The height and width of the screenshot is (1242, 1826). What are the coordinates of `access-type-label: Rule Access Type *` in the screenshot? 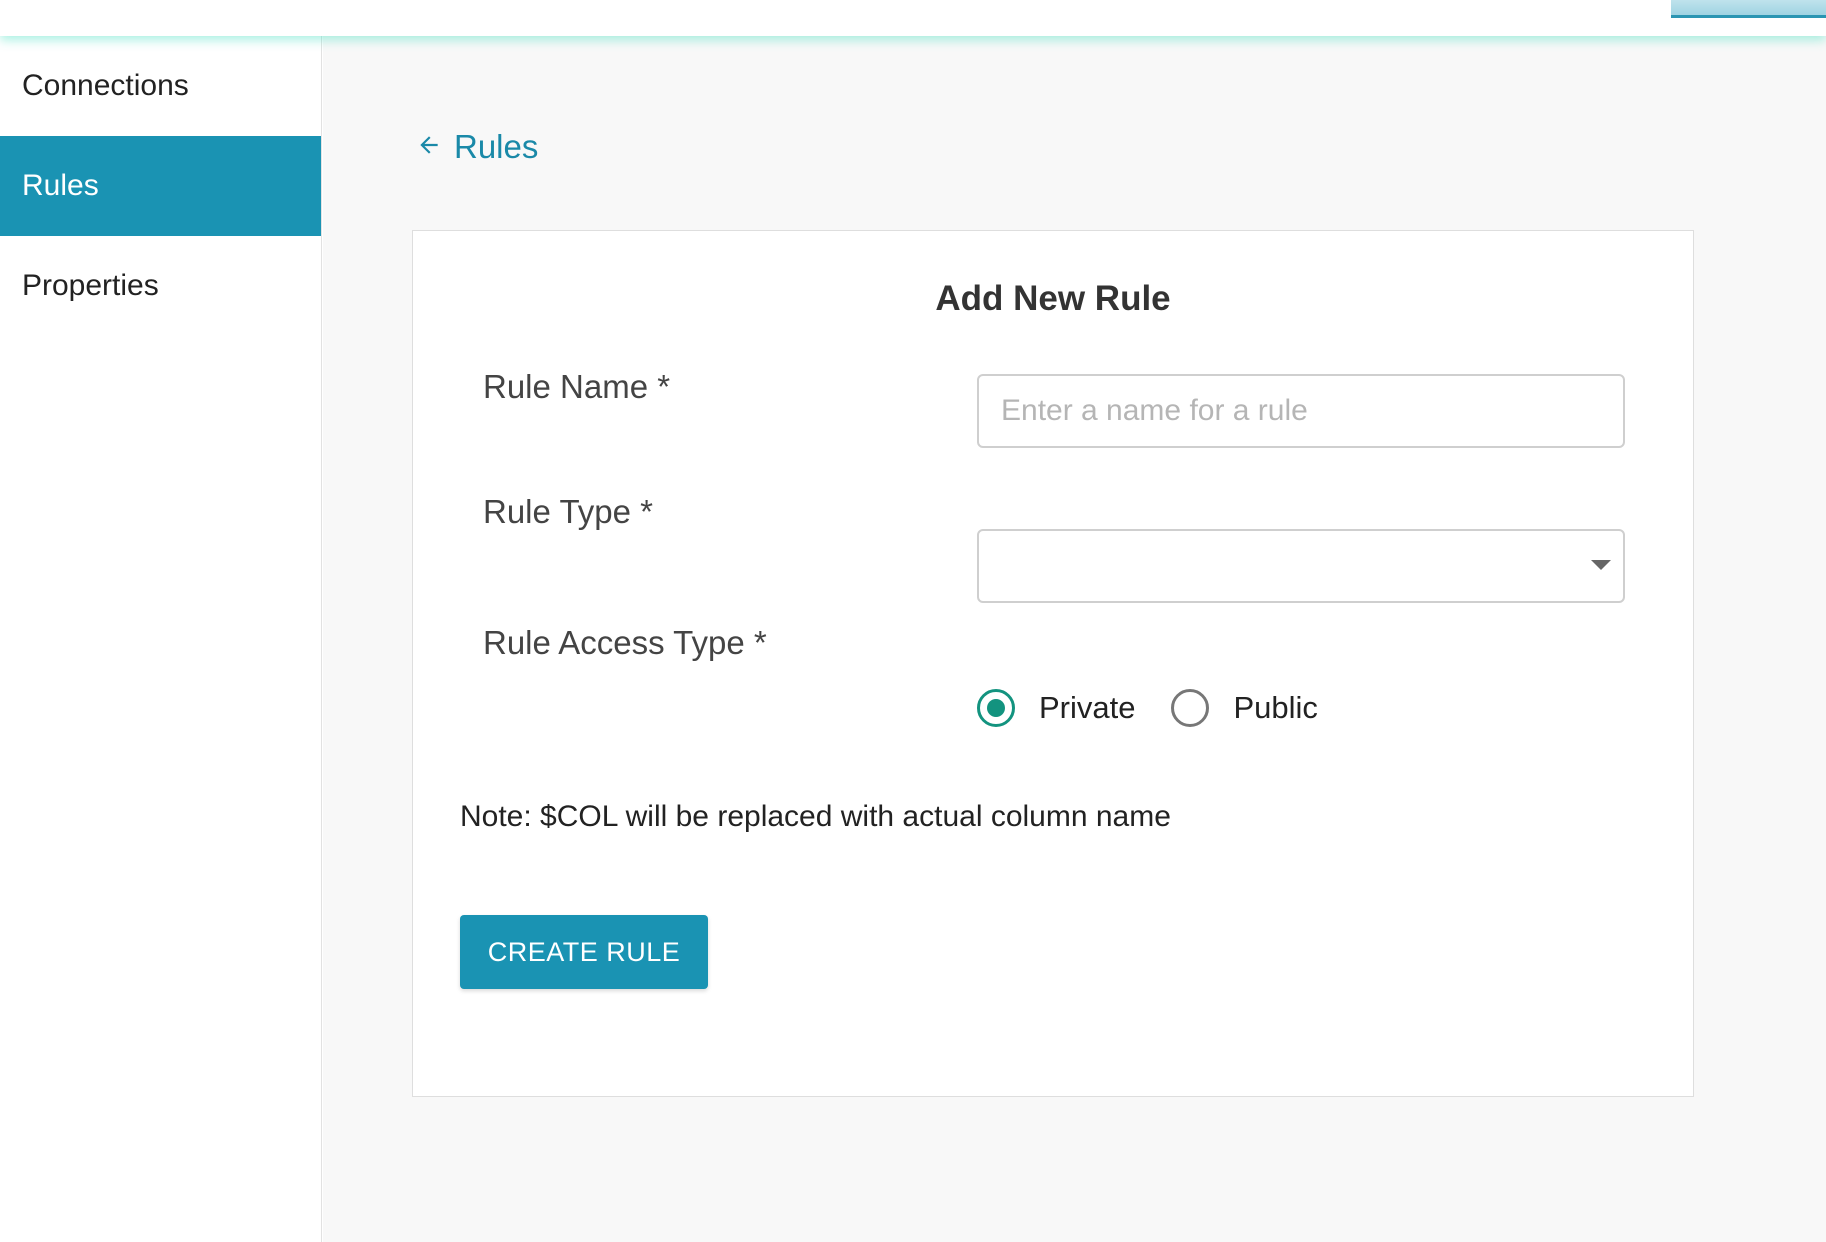 It's located at (625, 642).